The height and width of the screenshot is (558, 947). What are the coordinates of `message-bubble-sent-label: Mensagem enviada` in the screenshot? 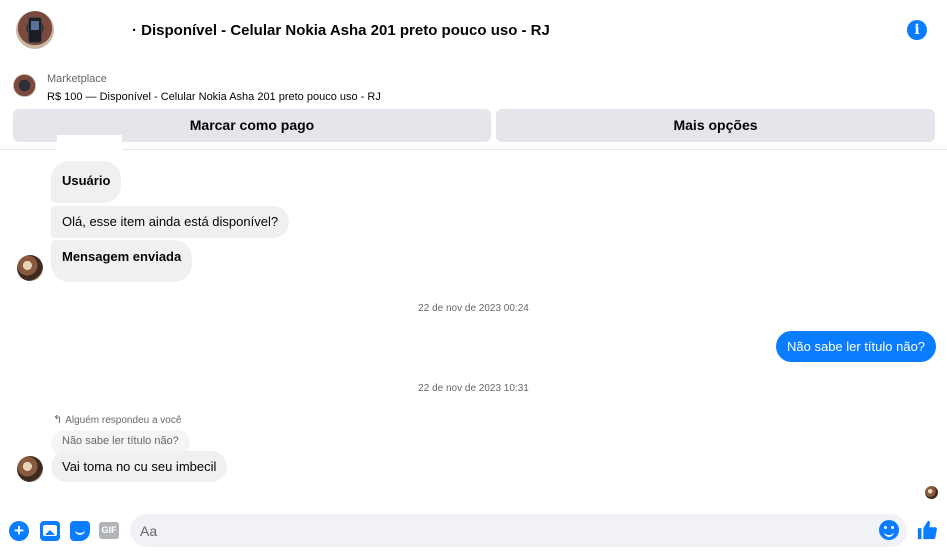 It's located at (122, 261).